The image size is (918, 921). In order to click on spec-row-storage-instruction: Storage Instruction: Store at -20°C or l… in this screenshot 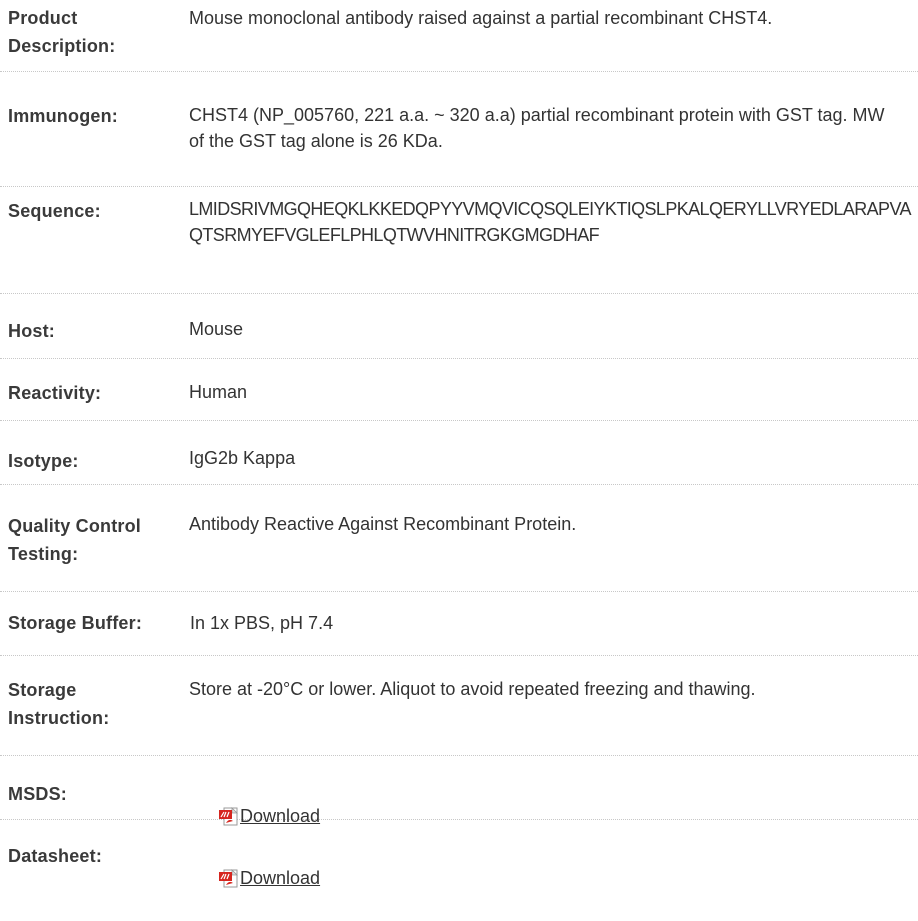, I will do `click(459, 706)`.